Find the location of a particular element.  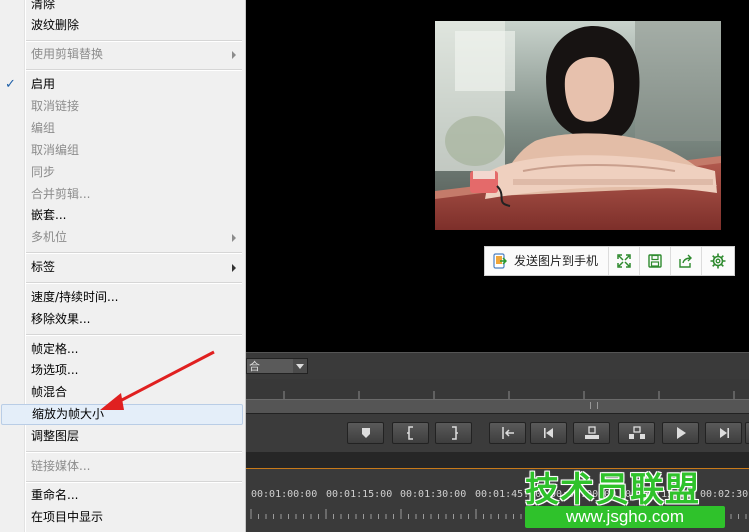

mark-in-icon is located at coordinates (409, 433).